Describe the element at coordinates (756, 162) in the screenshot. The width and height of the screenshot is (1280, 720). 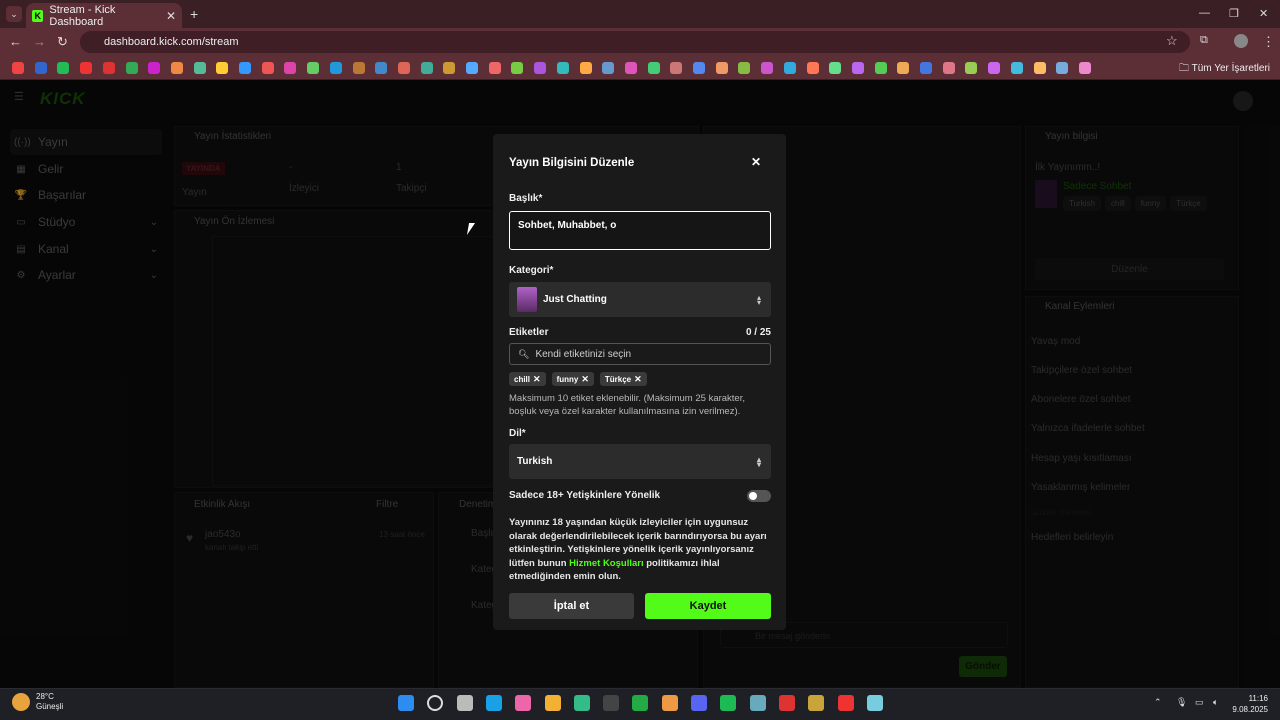
I see `close-icon: ✕` at that location.